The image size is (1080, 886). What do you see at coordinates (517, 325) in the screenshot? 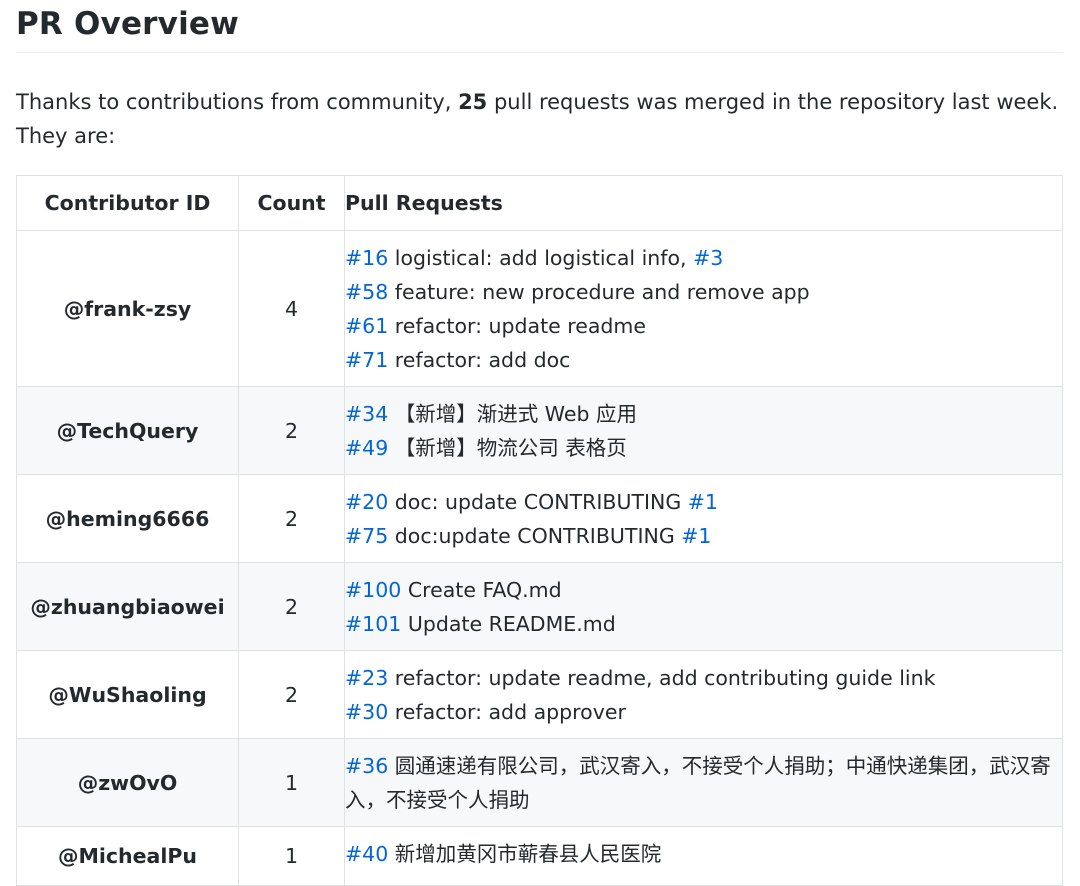
I see `pr-title: refactor: update readme` at bounding box center [517, 325].